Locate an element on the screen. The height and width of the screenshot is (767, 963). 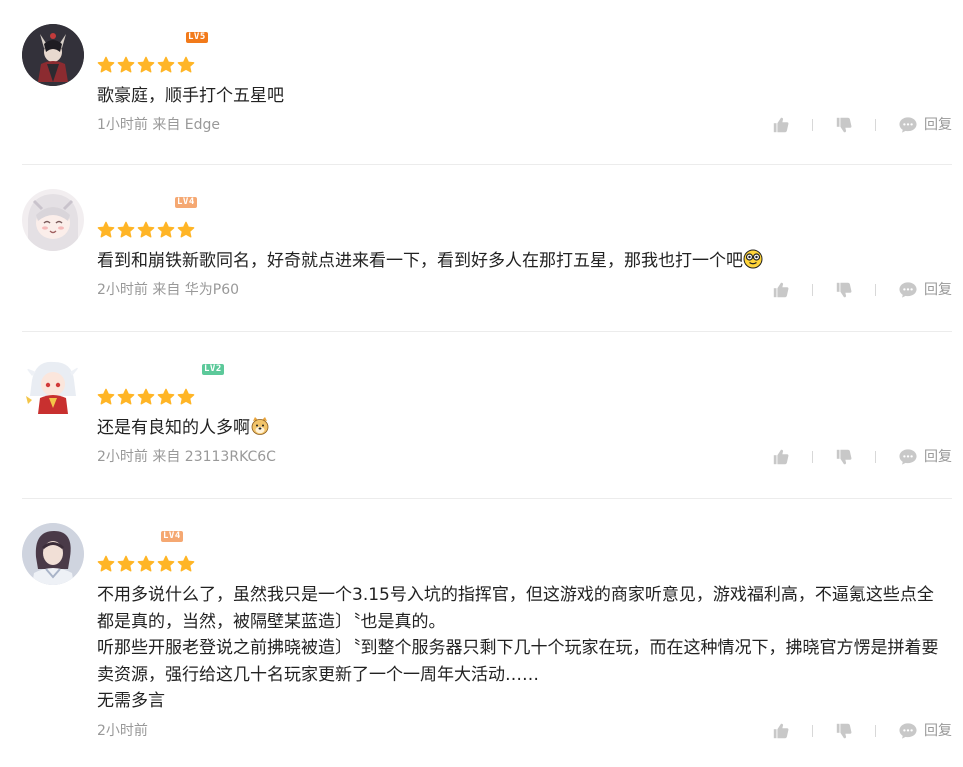
level-badge: LV5 is located at coordinates (197, 37).